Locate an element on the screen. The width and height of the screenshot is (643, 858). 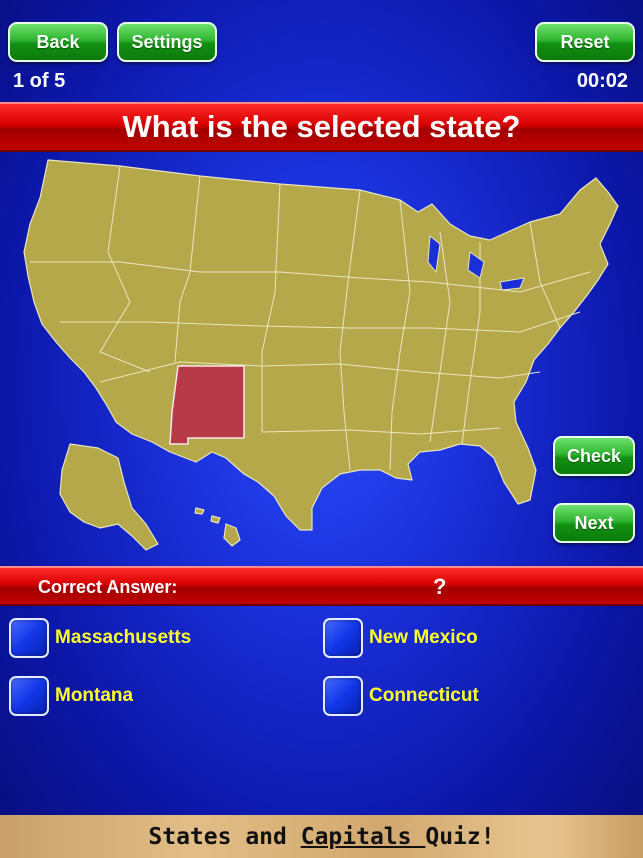
question-banner: What is the selected state? is located at coordinates (321, 127).